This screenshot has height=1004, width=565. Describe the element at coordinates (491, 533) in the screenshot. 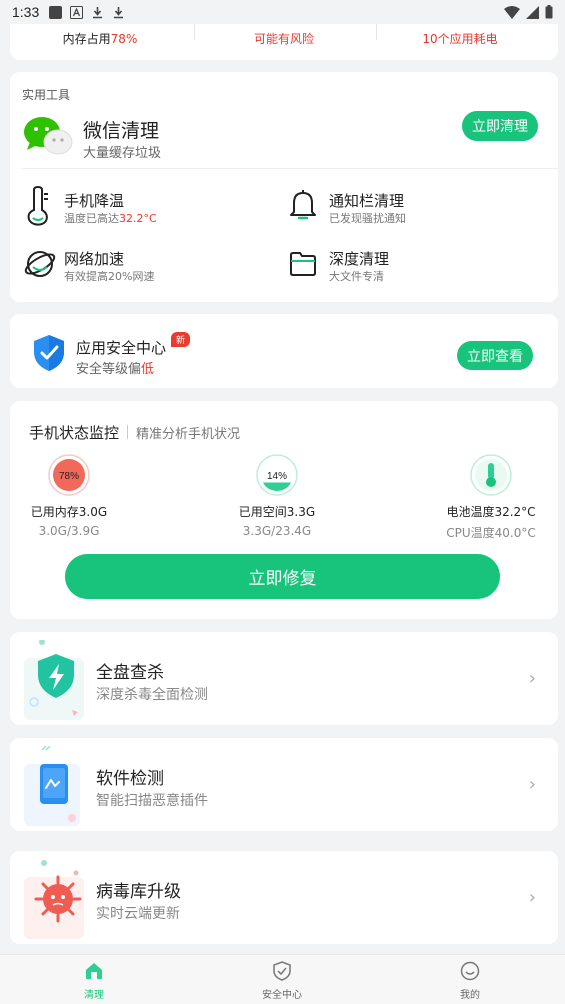

I see `cpu-temp: CPU温度40.0°C` at that location.